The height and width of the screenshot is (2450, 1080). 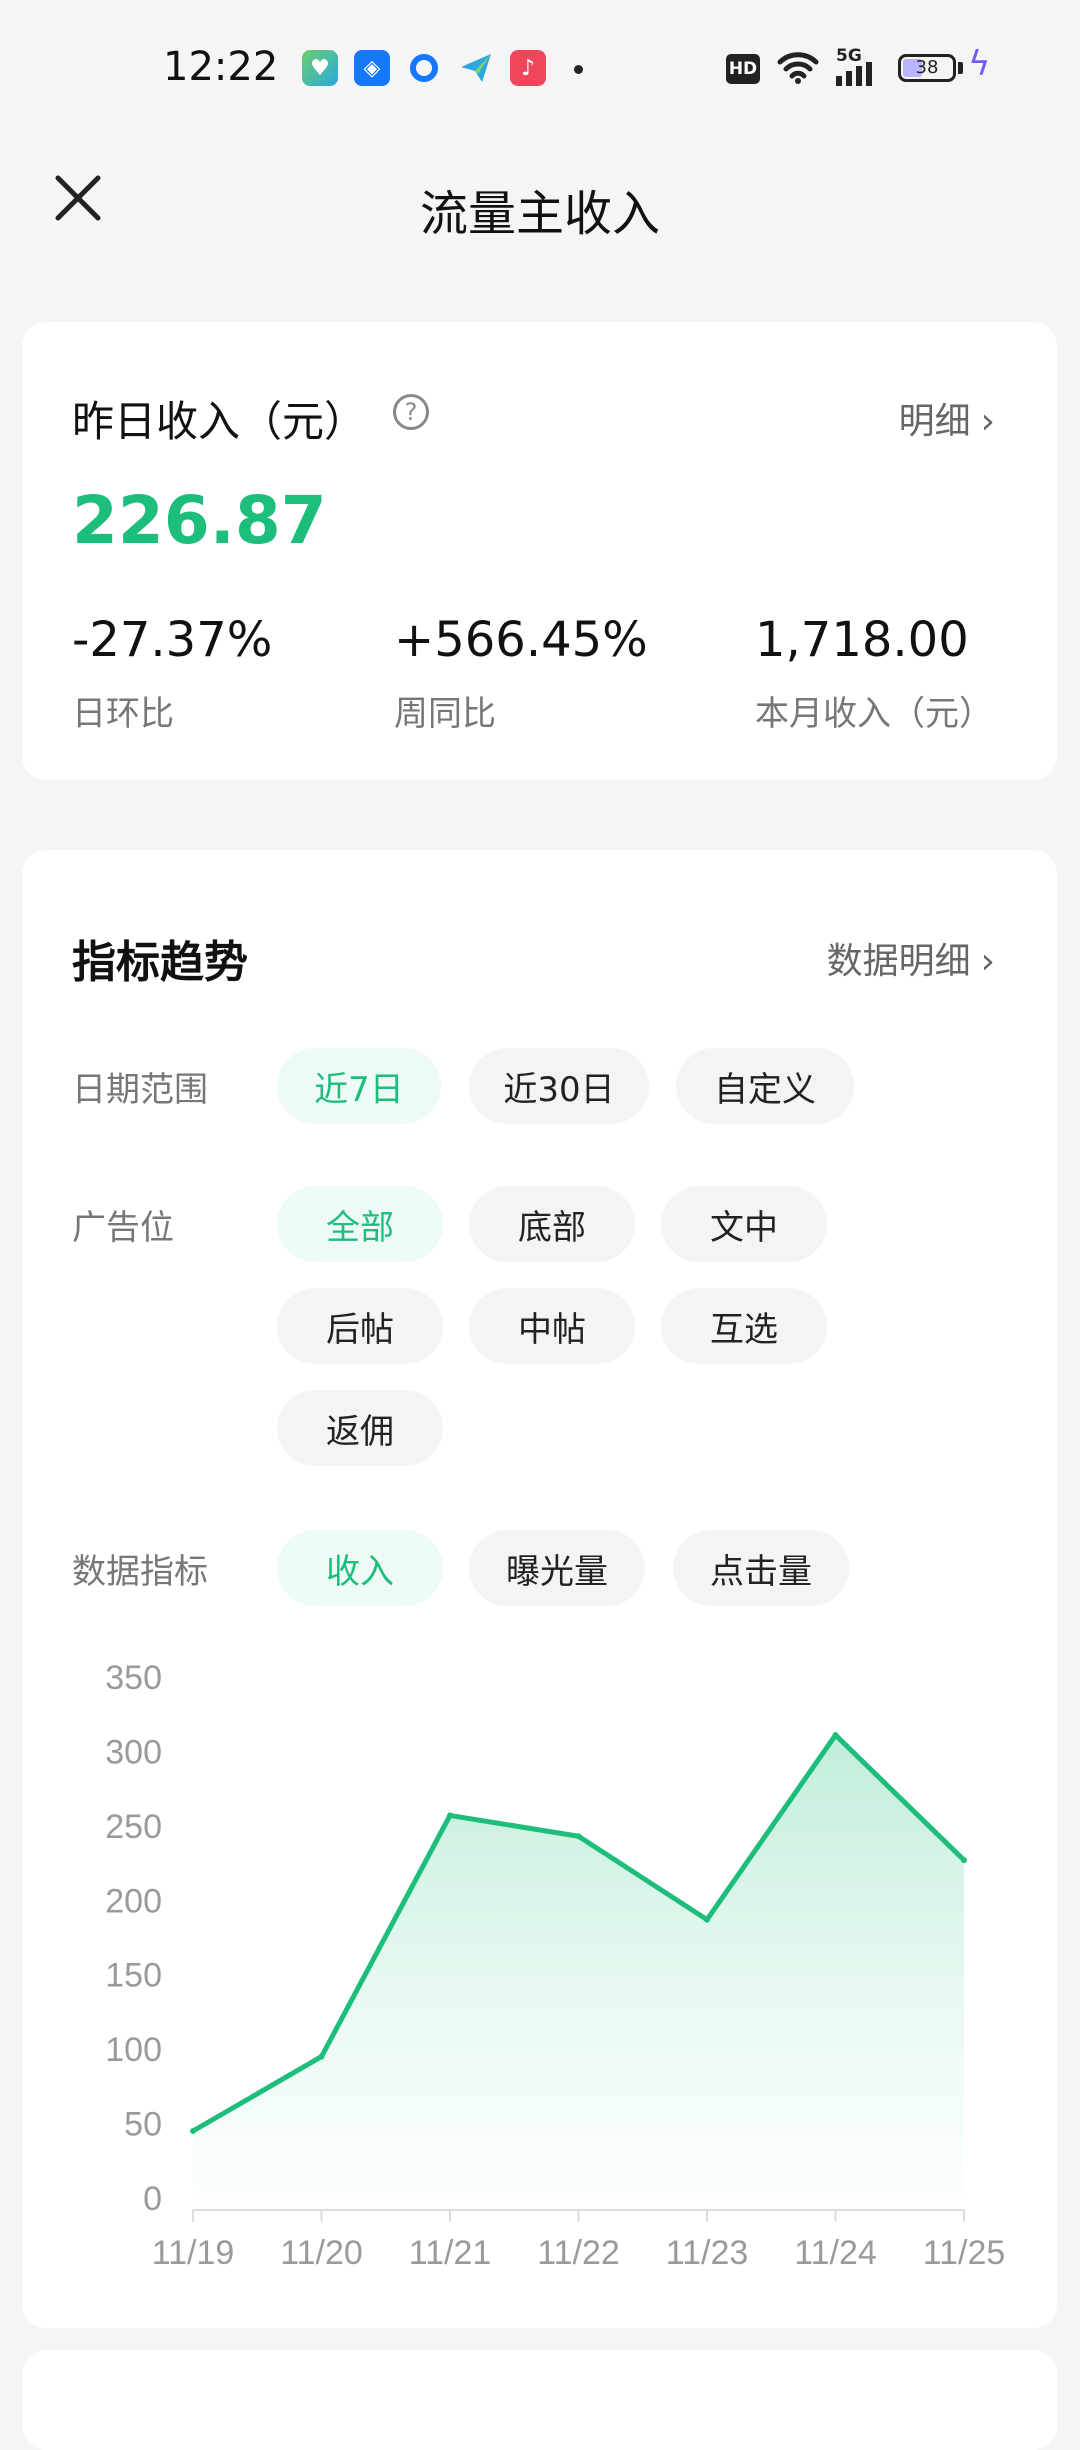 What do you see at coordinates (152, 2199) in the screenshot?
I see `y-tick-label: 0` at bounding box center [152, 2199].